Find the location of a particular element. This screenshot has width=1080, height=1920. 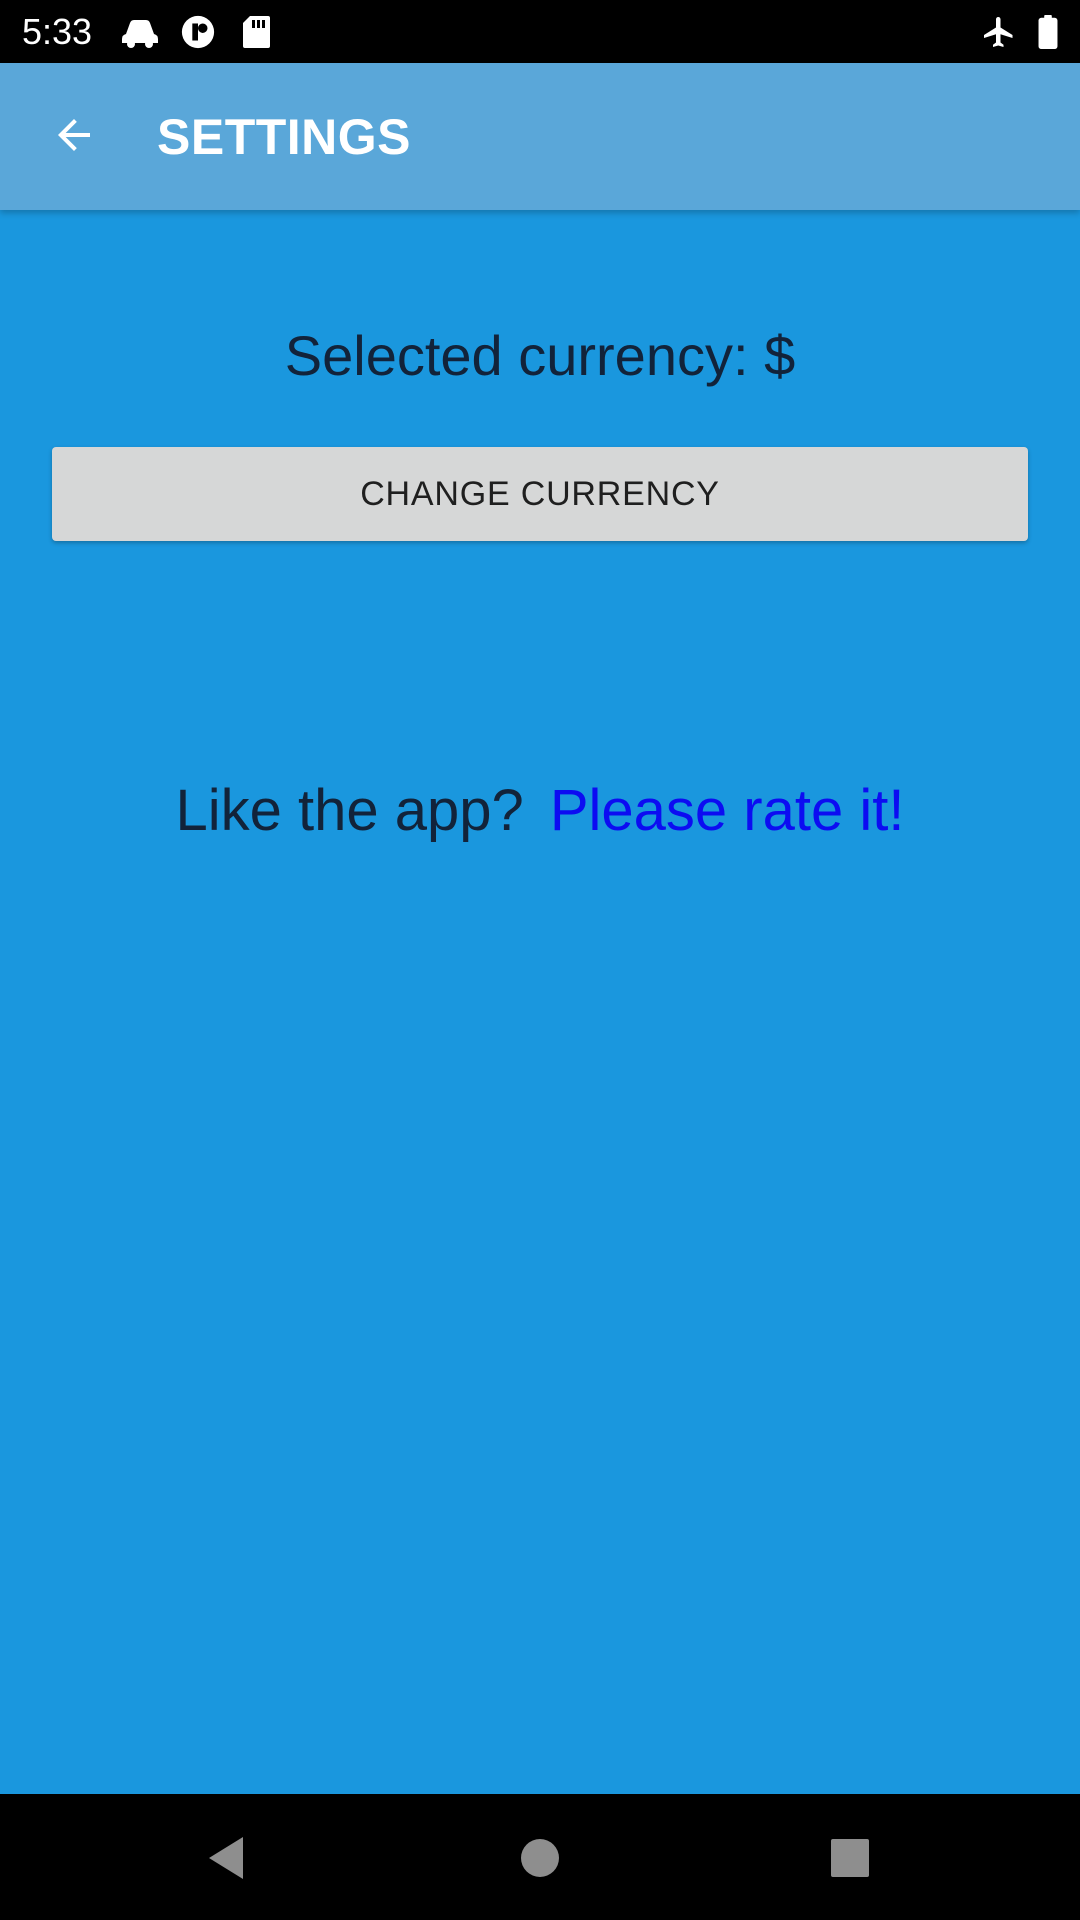

navigation-bar is located at coordinates (540, 1857).